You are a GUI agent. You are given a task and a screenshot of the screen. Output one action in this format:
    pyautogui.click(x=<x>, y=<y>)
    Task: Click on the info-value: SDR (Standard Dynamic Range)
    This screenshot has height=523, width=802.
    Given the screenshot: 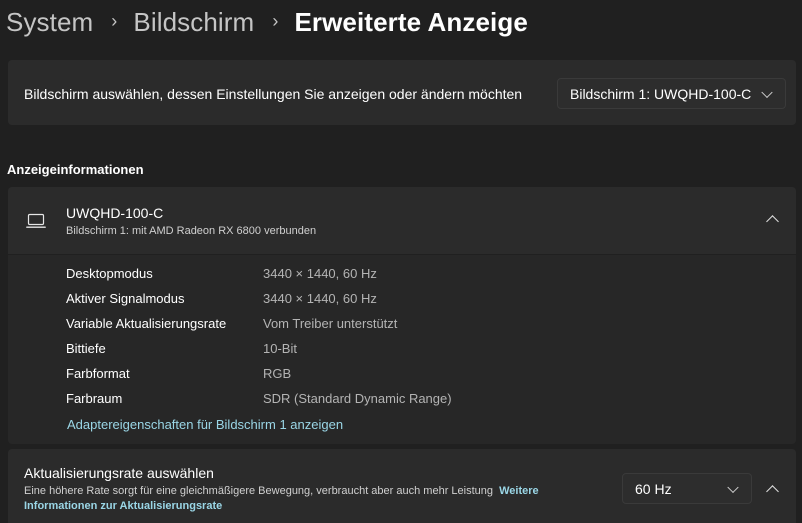 What is the action you would take?
    pyautogui.click(x=357, y=398)
    